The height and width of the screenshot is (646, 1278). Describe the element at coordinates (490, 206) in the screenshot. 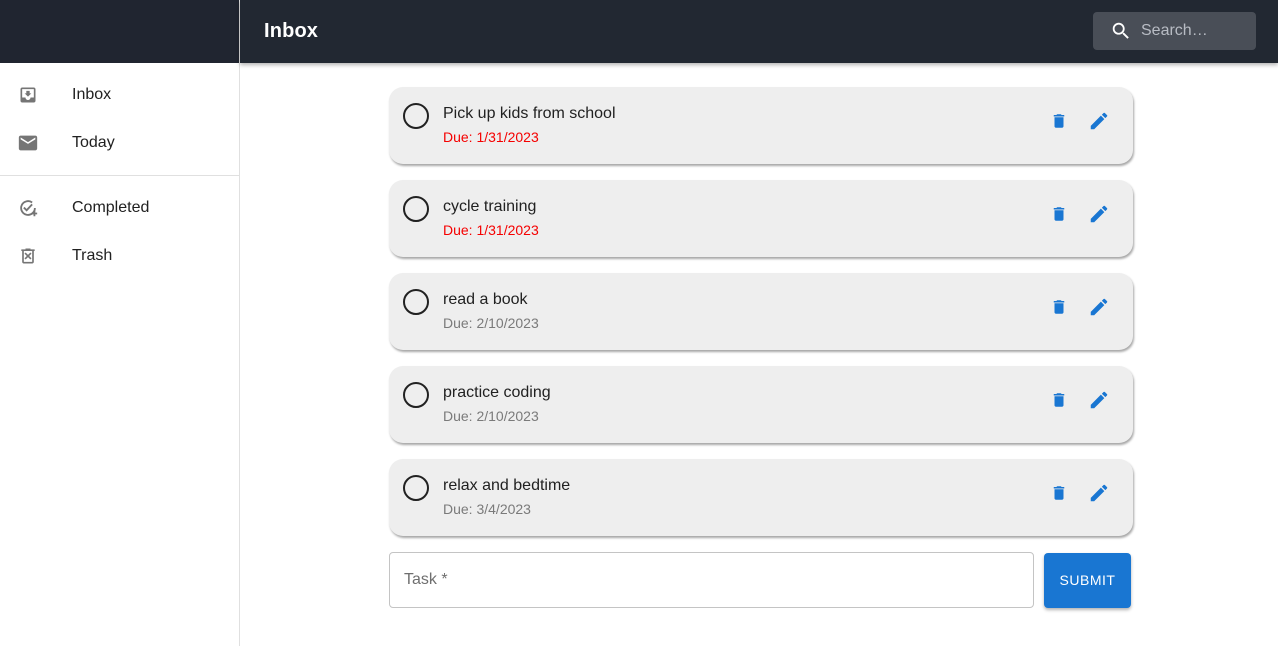

I see `task-title: cycle training` at that location.